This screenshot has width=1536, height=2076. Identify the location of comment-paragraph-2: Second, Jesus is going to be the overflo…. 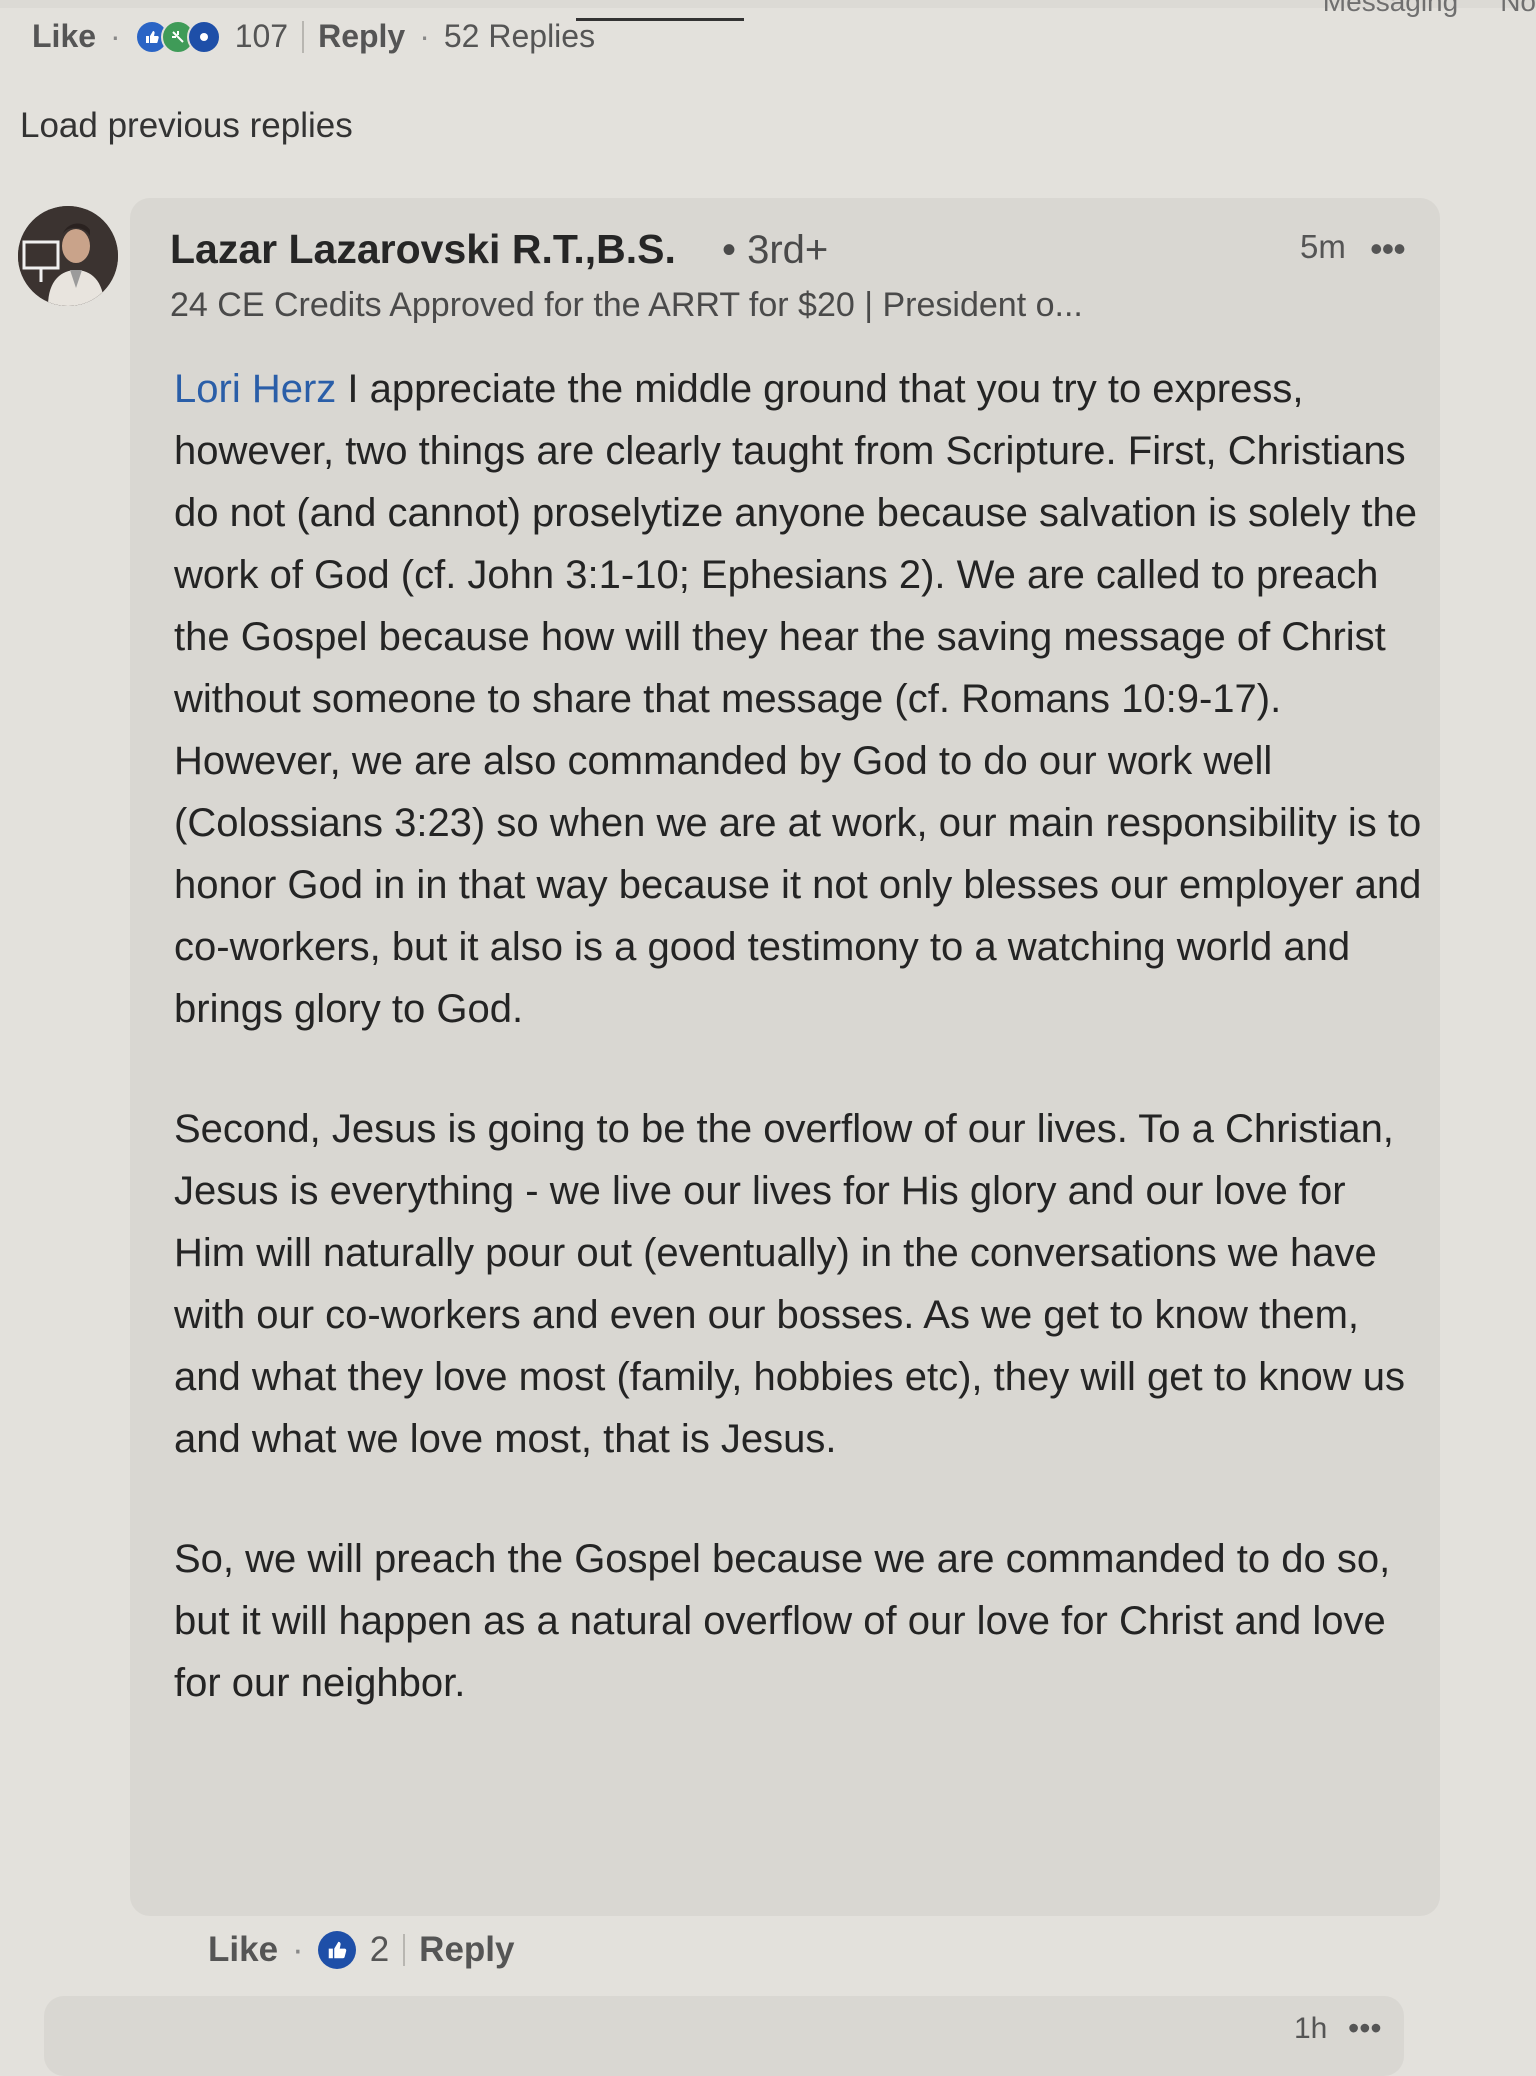
(789, 1284).